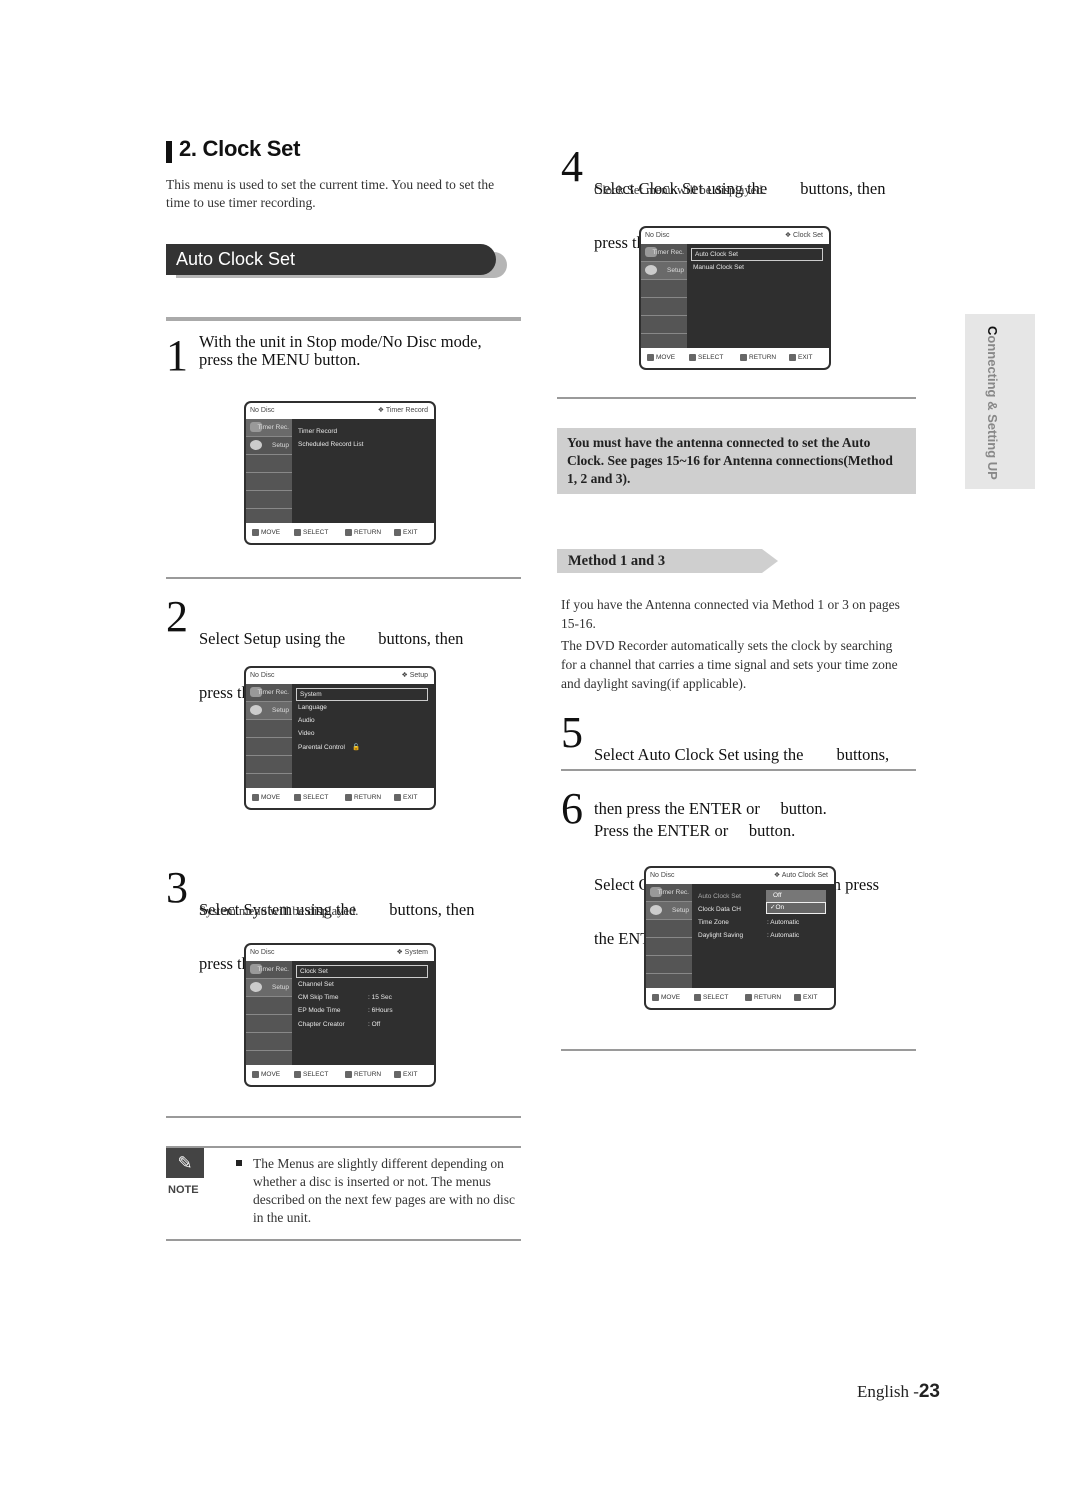  What do you see at coordinates (262, 952) in the screenshot?
I see `disc-status: No Disc` at bounding box center [262, 952].